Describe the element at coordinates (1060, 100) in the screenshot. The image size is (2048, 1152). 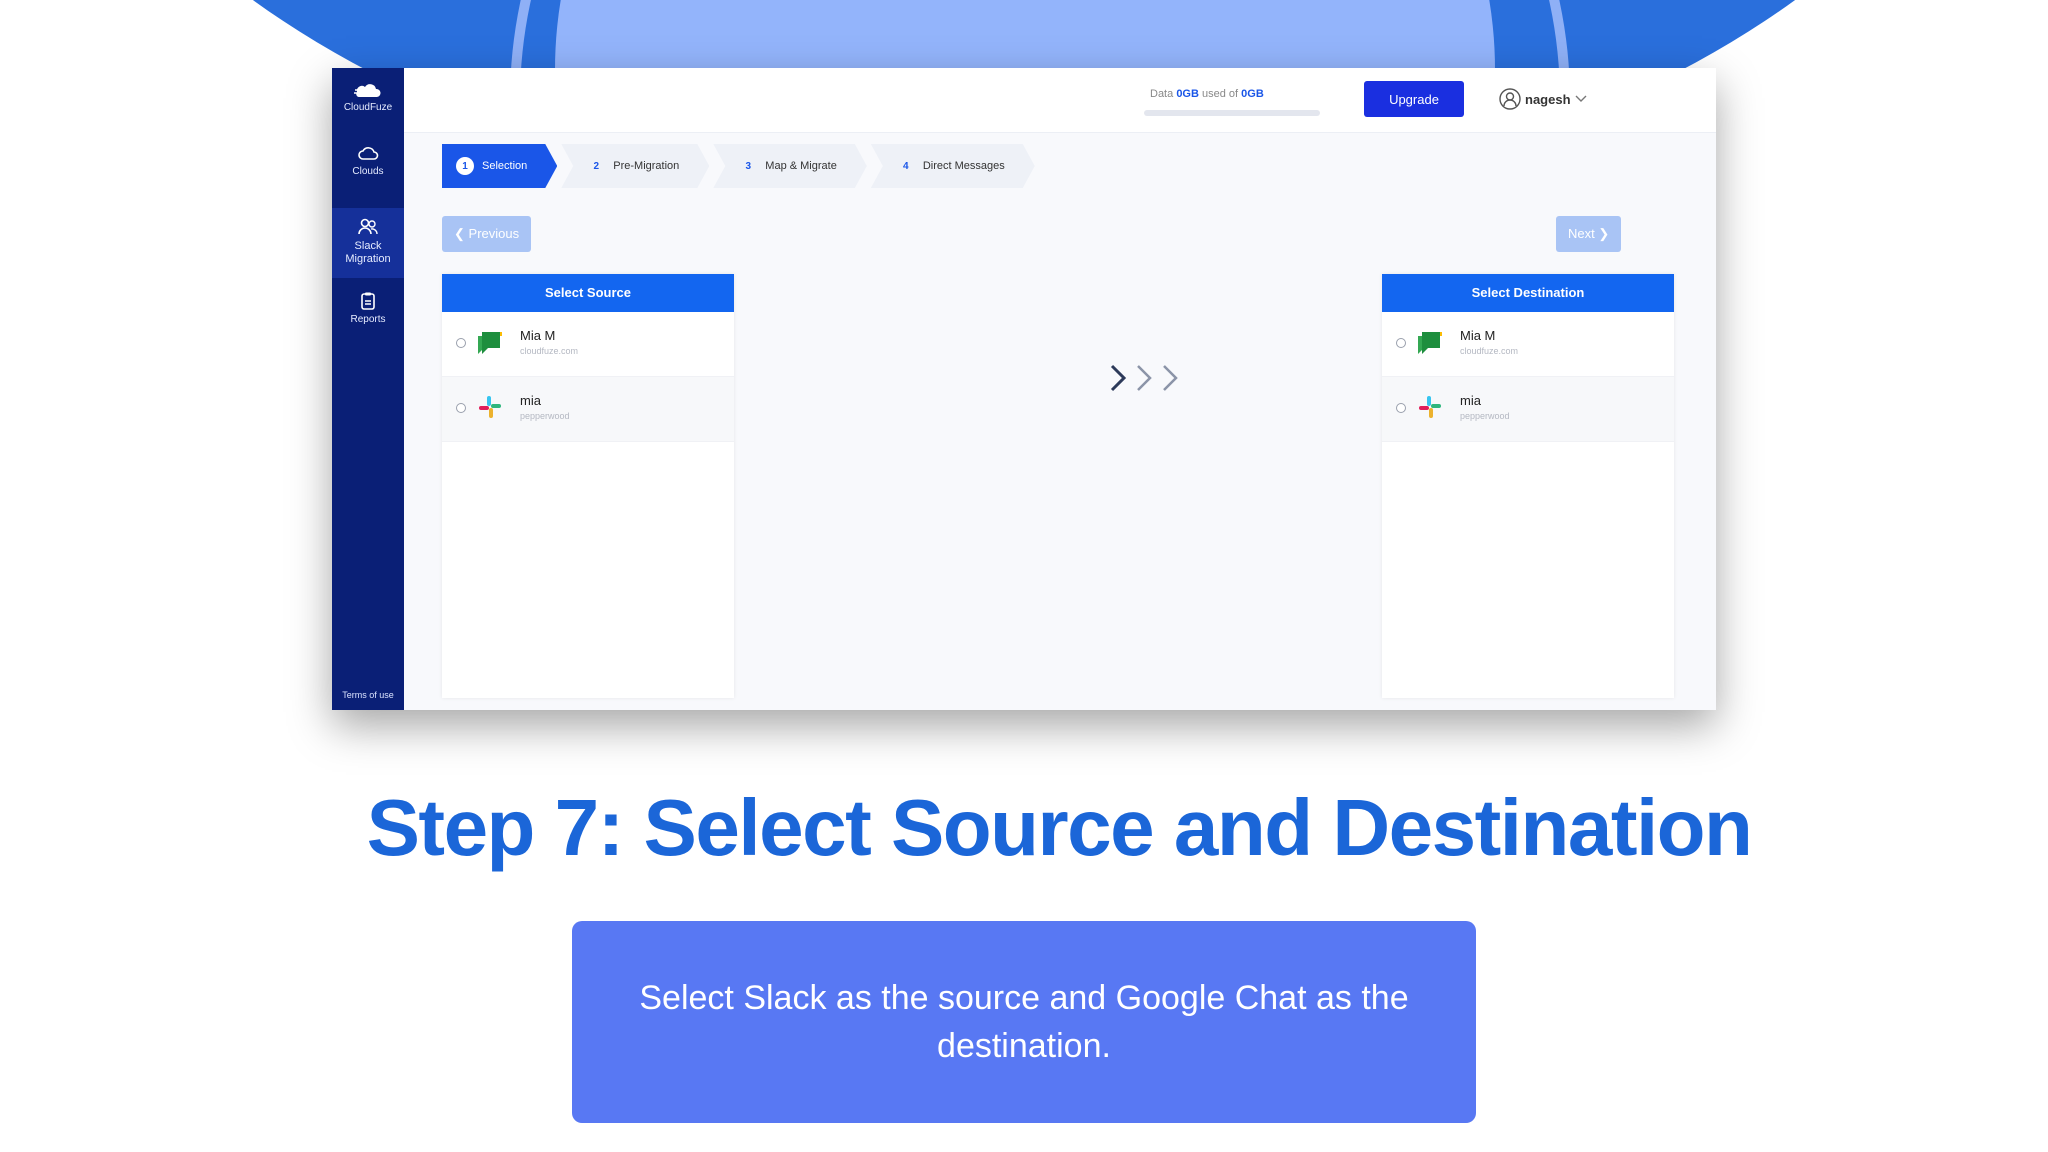
I see `top-bar: Data 0GB used of 0GB Upgrade nagesh` at that location.